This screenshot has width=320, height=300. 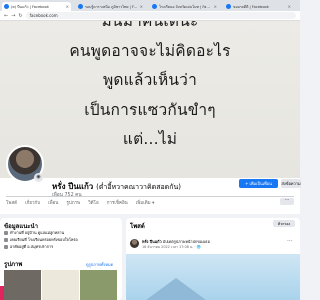 I want to click on post-author-action: อัปเดตรูปภาพหน้าปกของเธอ, so click(x=186, y=241).